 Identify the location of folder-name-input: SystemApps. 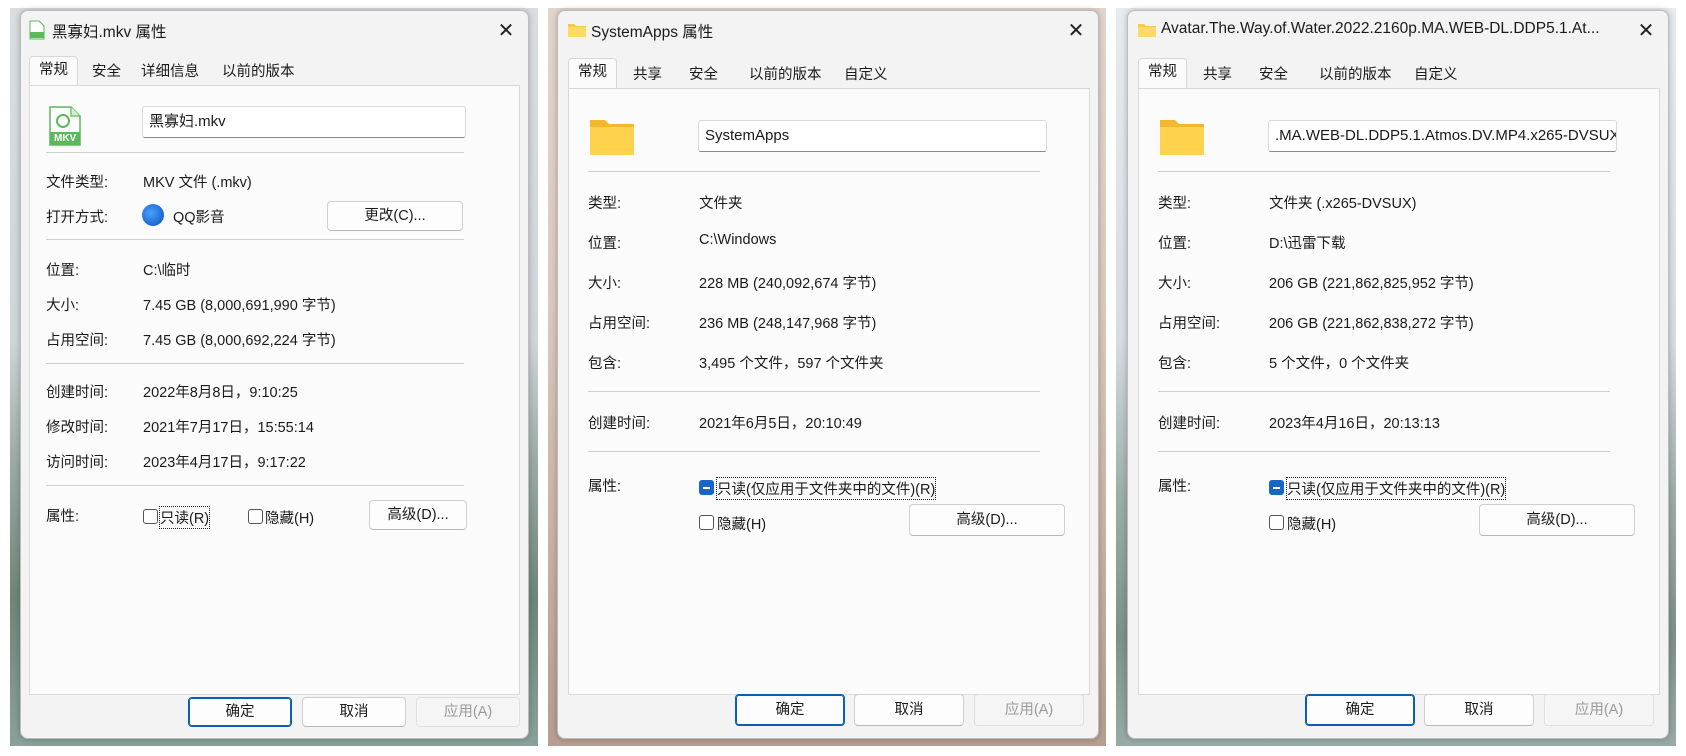
(872, 136).